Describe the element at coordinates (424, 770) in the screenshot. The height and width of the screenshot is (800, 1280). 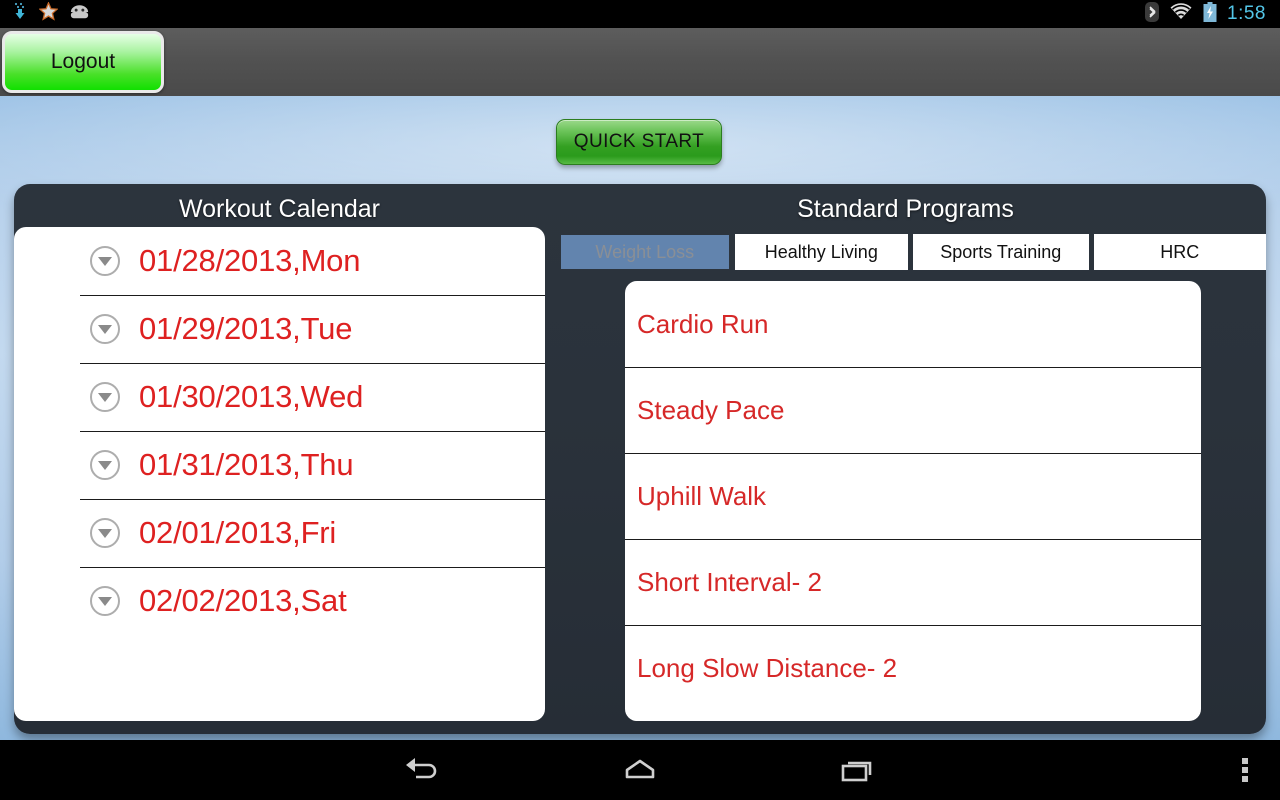
I see `back-icon` at that location.